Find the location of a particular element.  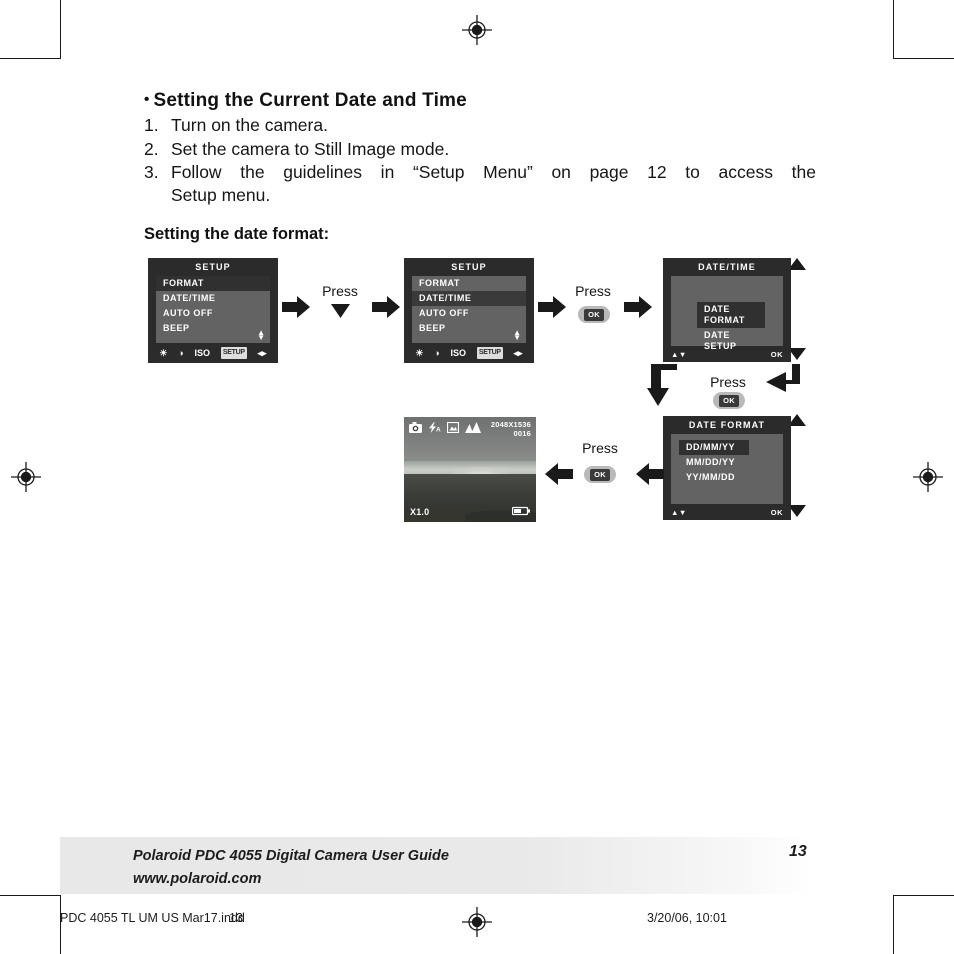

print-timestamp: 3/20/06, 10:01 is located at coordinates (687, 918).